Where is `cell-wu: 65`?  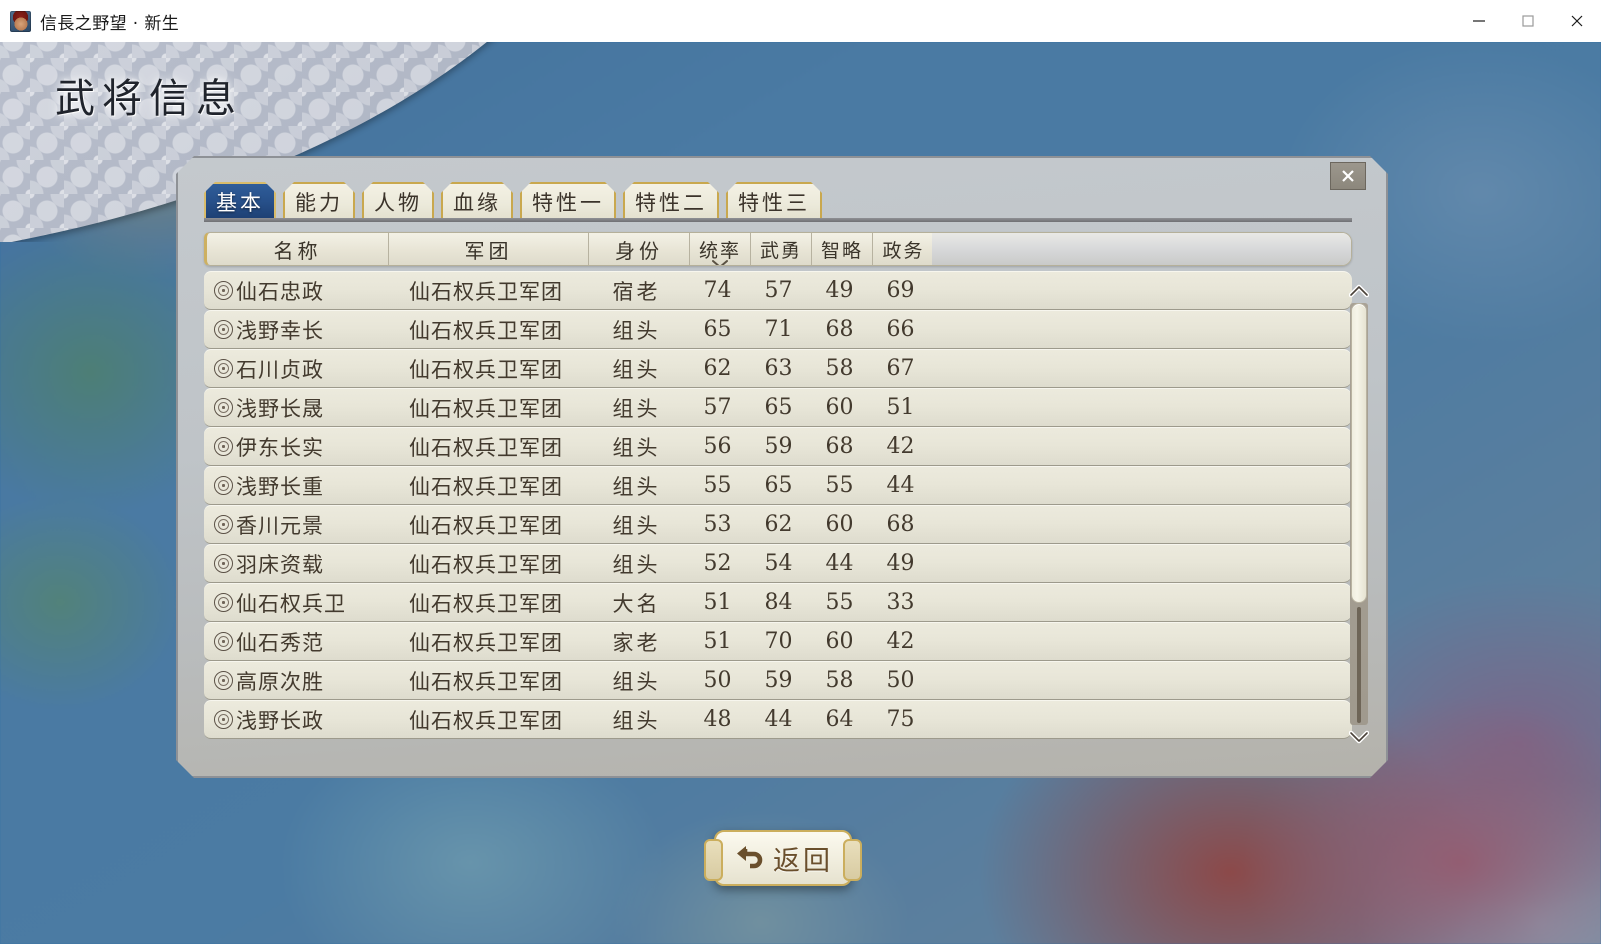 cell-wu: 65 is located at coordinates (778, 407).